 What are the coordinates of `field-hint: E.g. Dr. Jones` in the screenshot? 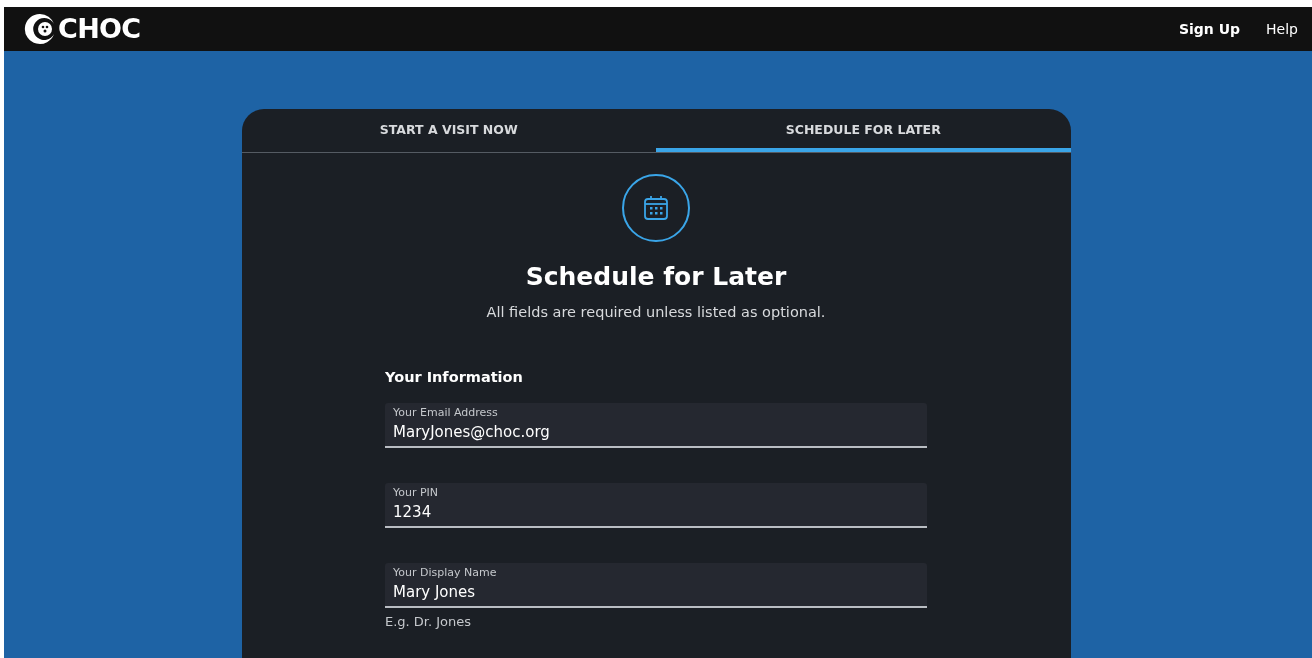 It's located at (428, 622).